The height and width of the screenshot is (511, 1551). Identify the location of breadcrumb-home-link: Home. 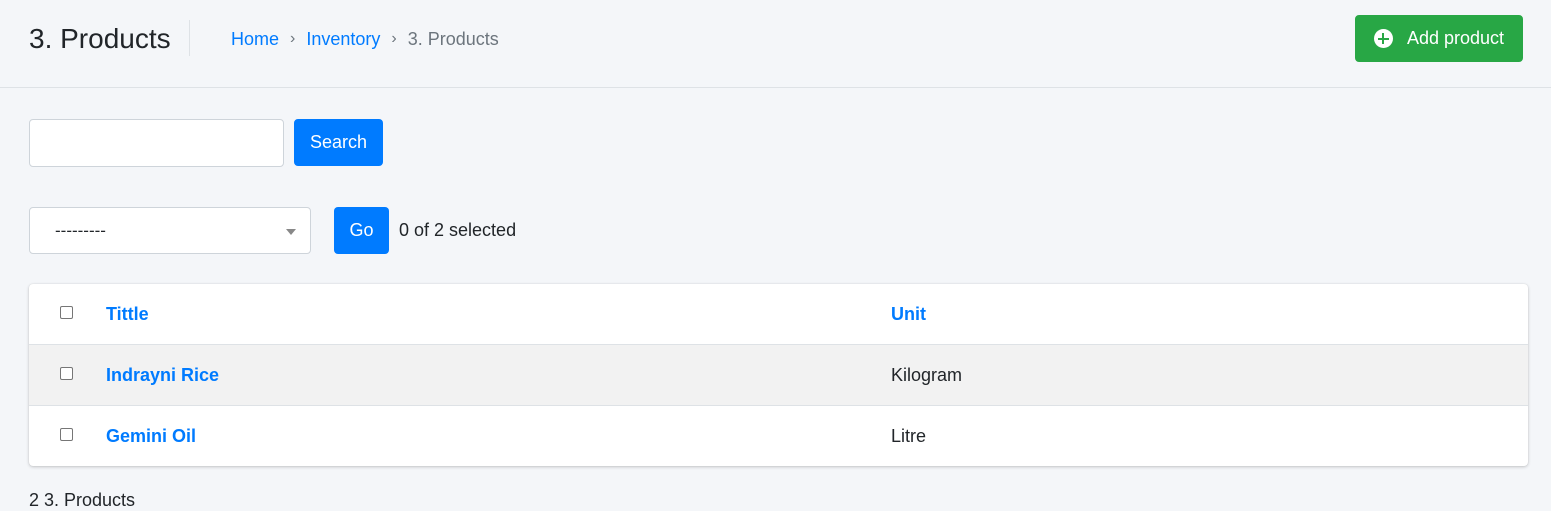
(255, 39).